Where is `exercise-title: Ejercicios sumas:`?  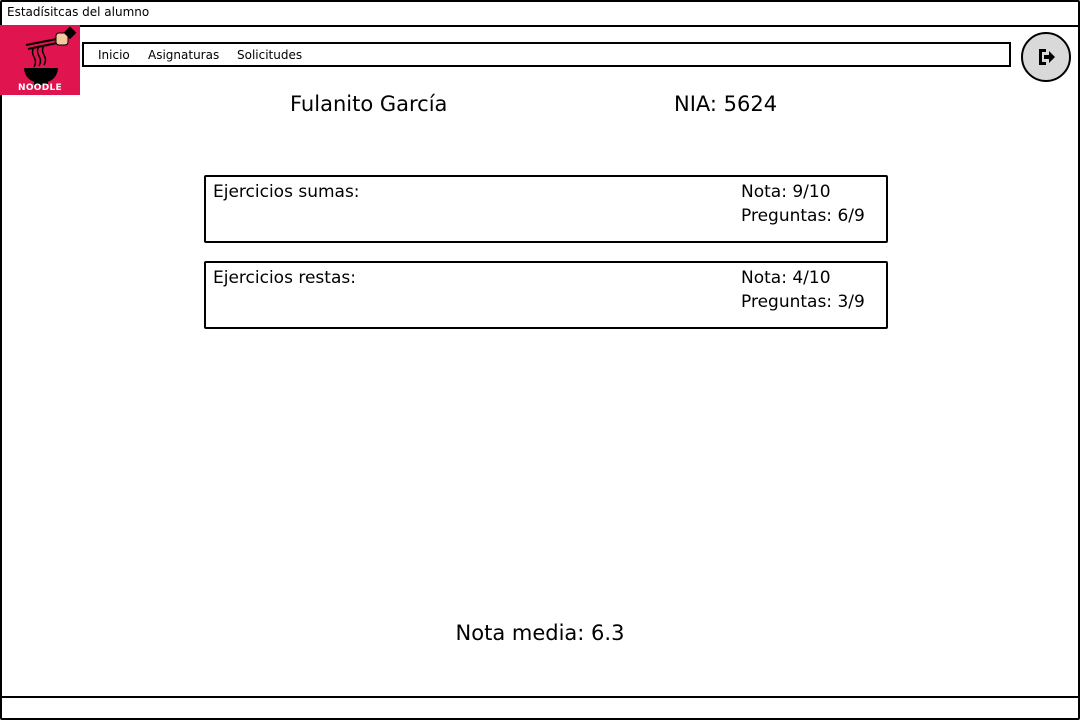
exercise-title: Ejercicios sumas: is located at coordinates (286, 192).